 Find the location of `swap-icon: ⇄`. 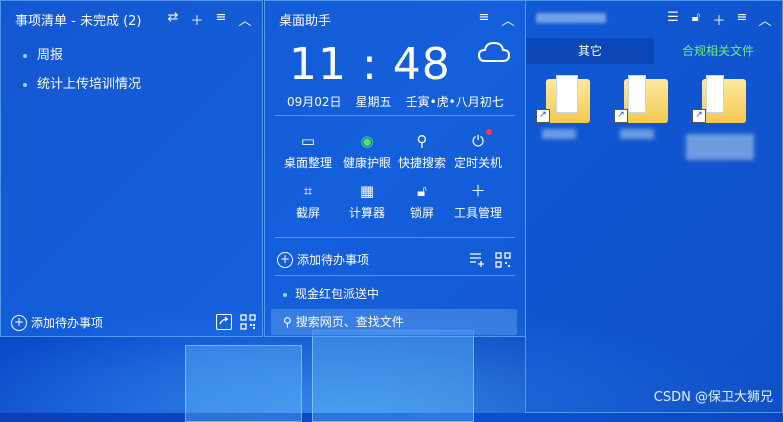

swap-icon: ⇄ is located at coordinates (173, 19).